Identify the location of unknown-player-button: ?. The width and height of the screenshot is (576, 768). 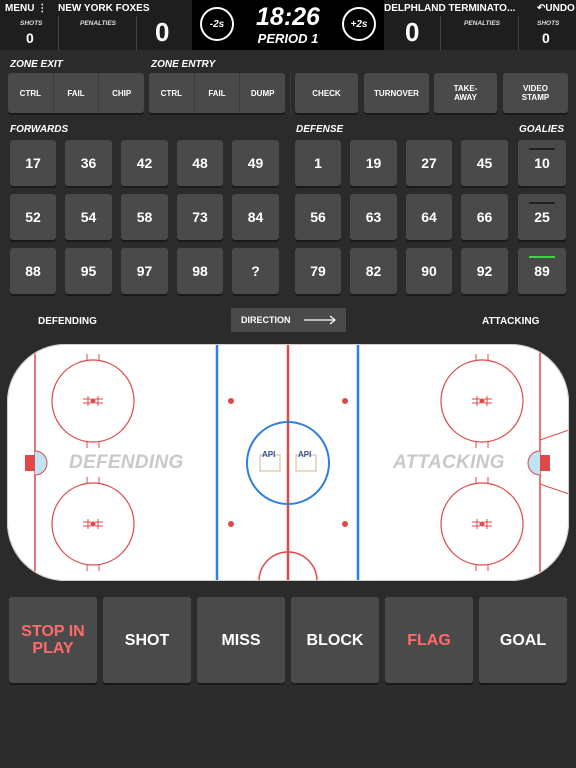
(255, 271).